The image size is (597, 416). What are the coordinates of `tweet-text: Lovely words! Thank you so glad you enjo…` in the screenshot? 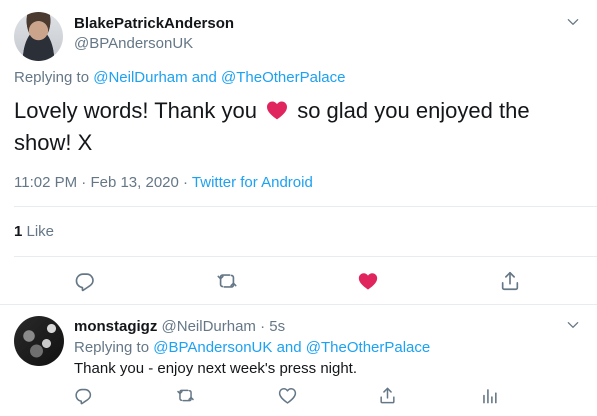 It's located at (272, 127).